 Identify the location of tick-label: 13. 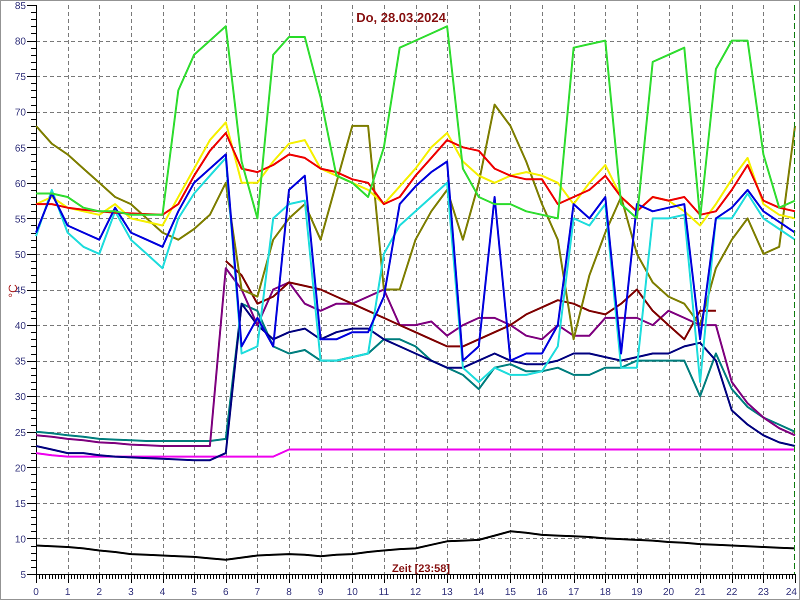
(447, 592).